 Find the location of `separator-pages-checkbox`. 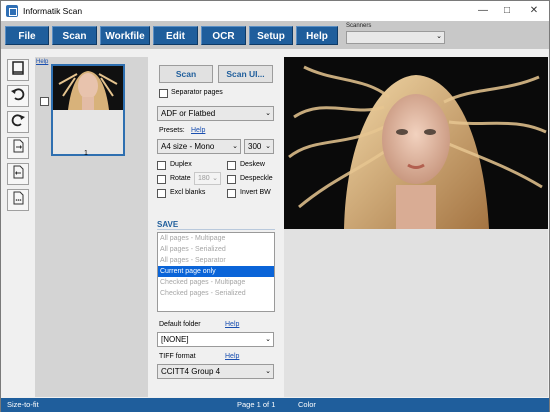

separator-pages-checkbox is located at coordinates (163, 93).